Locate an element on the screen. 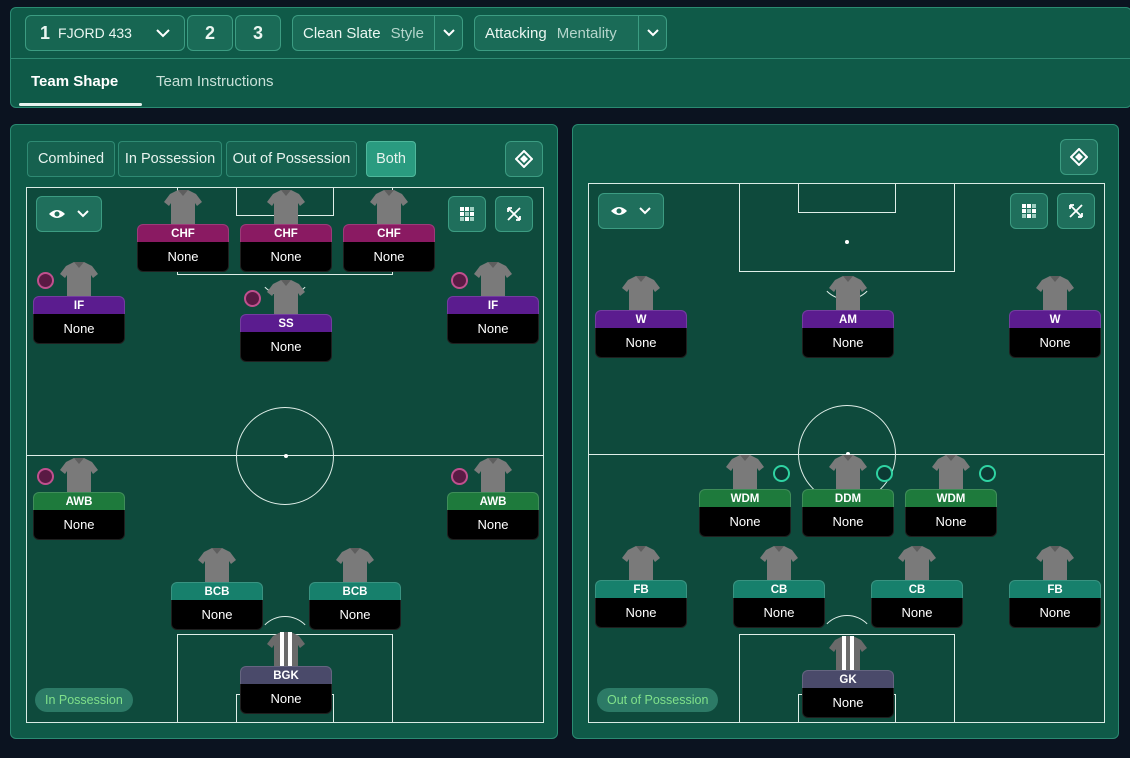  tab-team-shape: Team Shape is located at coordinates (74, 81).